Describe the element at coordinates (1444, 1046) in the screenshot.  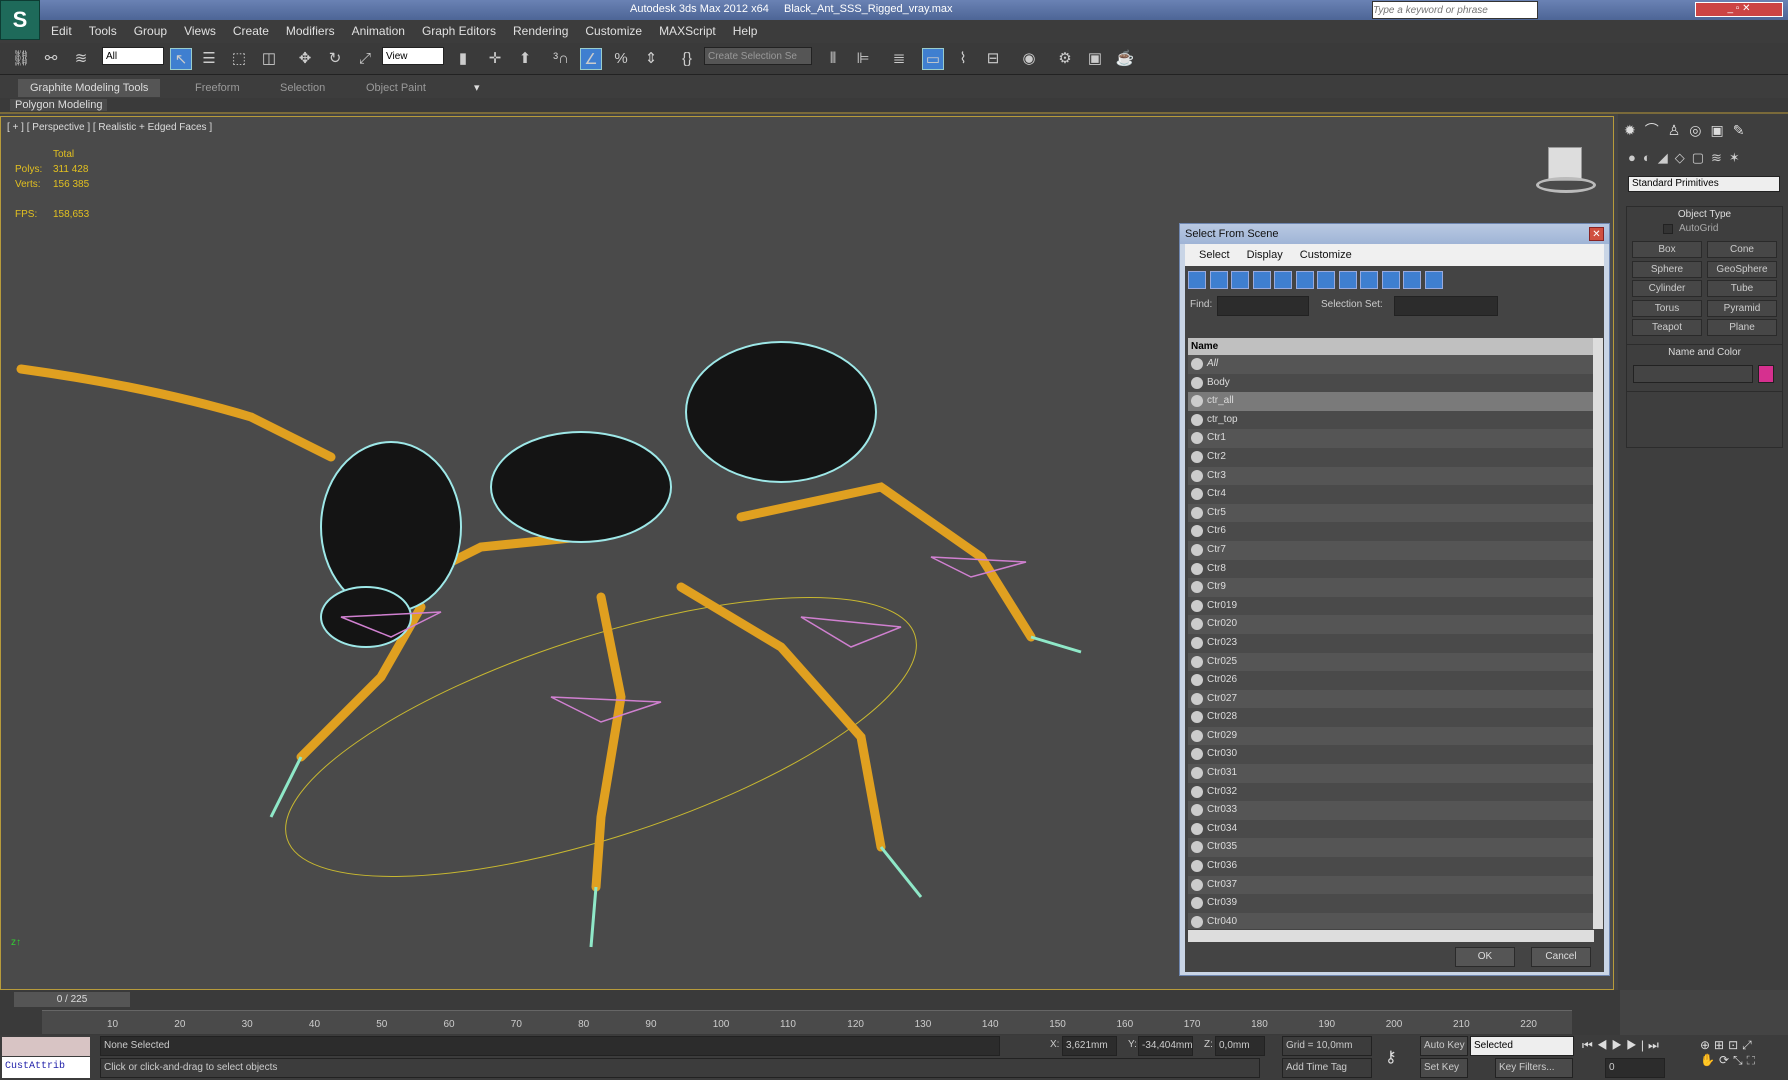
I see `auto-key-button: Auto Key` at that location.